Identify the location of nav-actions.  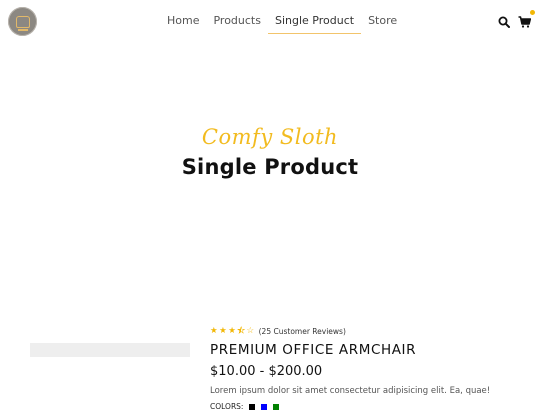
(516, 19).